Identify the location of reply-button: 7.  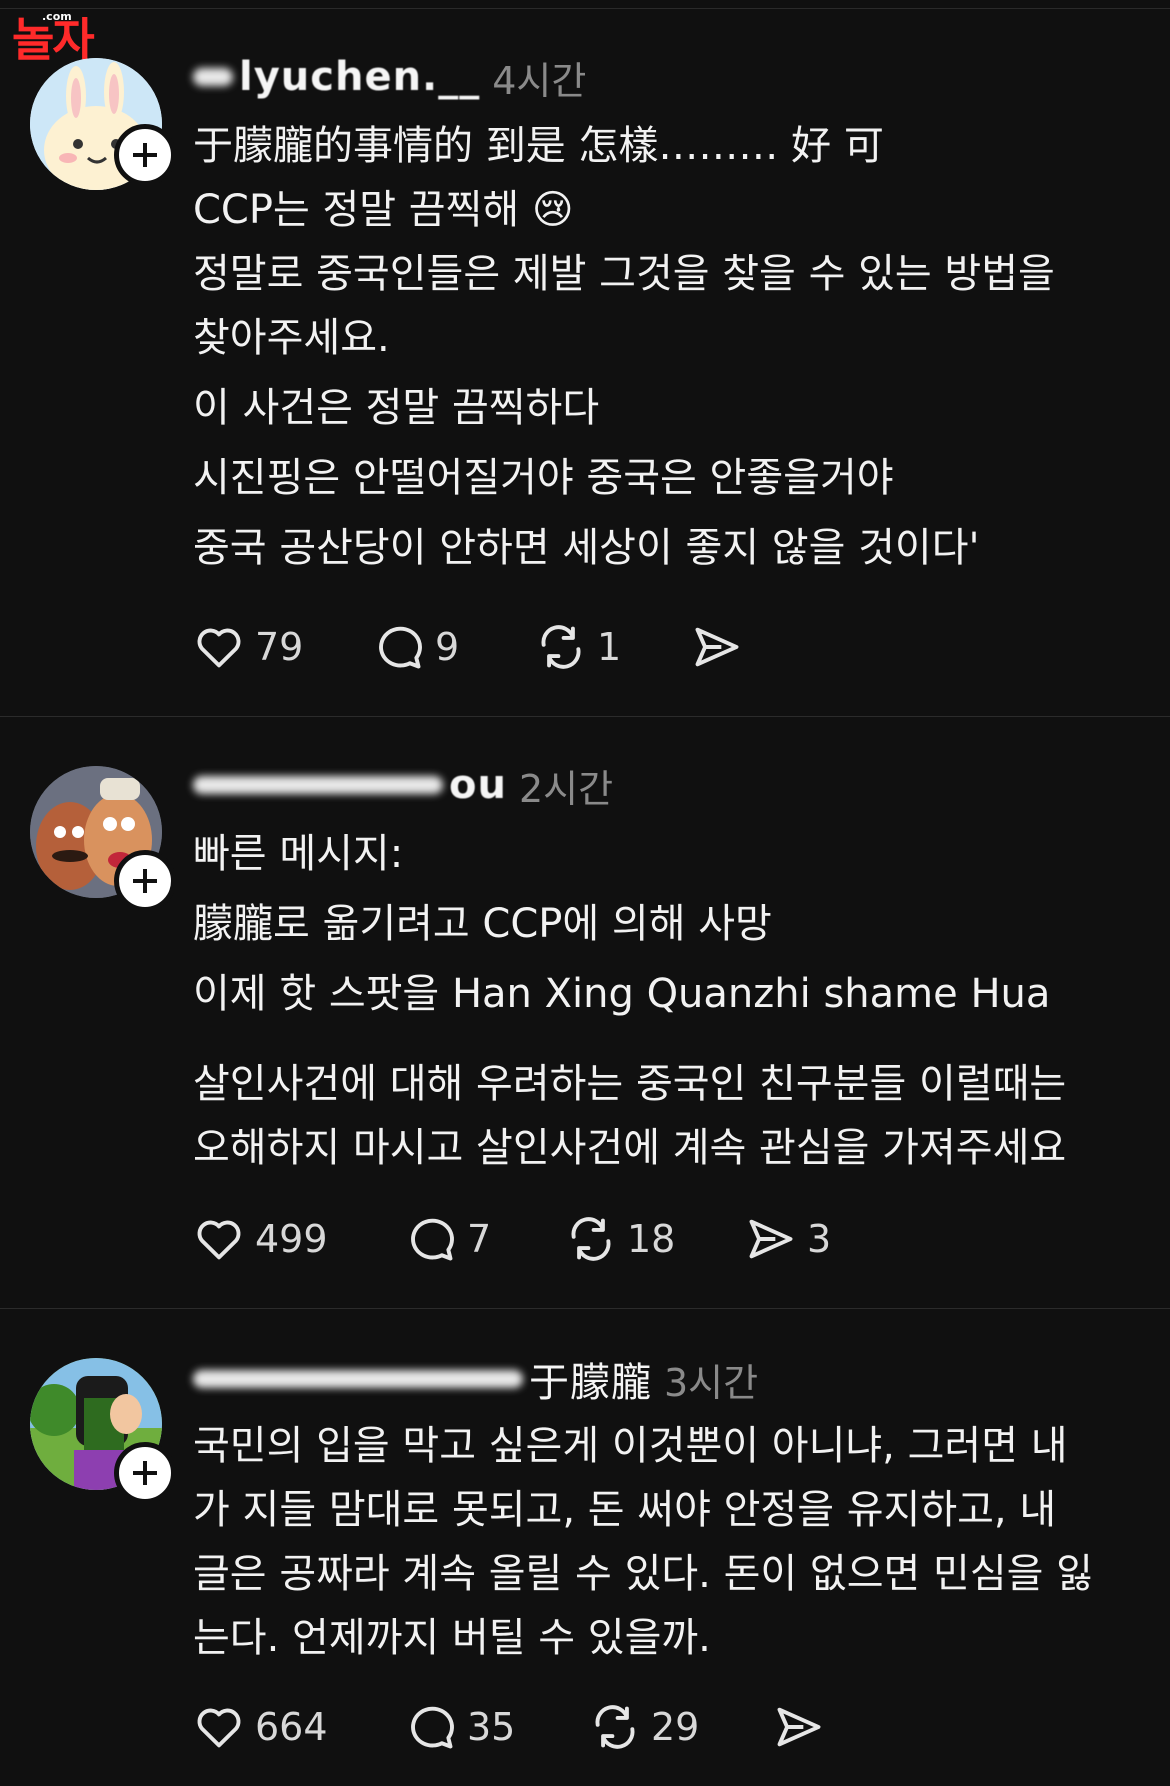
(485, 1239).